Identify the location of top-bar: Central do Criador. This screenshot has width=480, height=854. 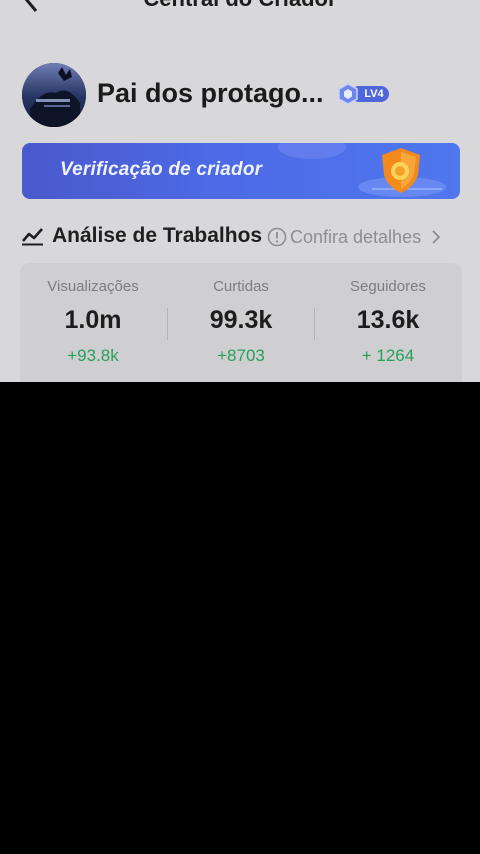
(240, 8).